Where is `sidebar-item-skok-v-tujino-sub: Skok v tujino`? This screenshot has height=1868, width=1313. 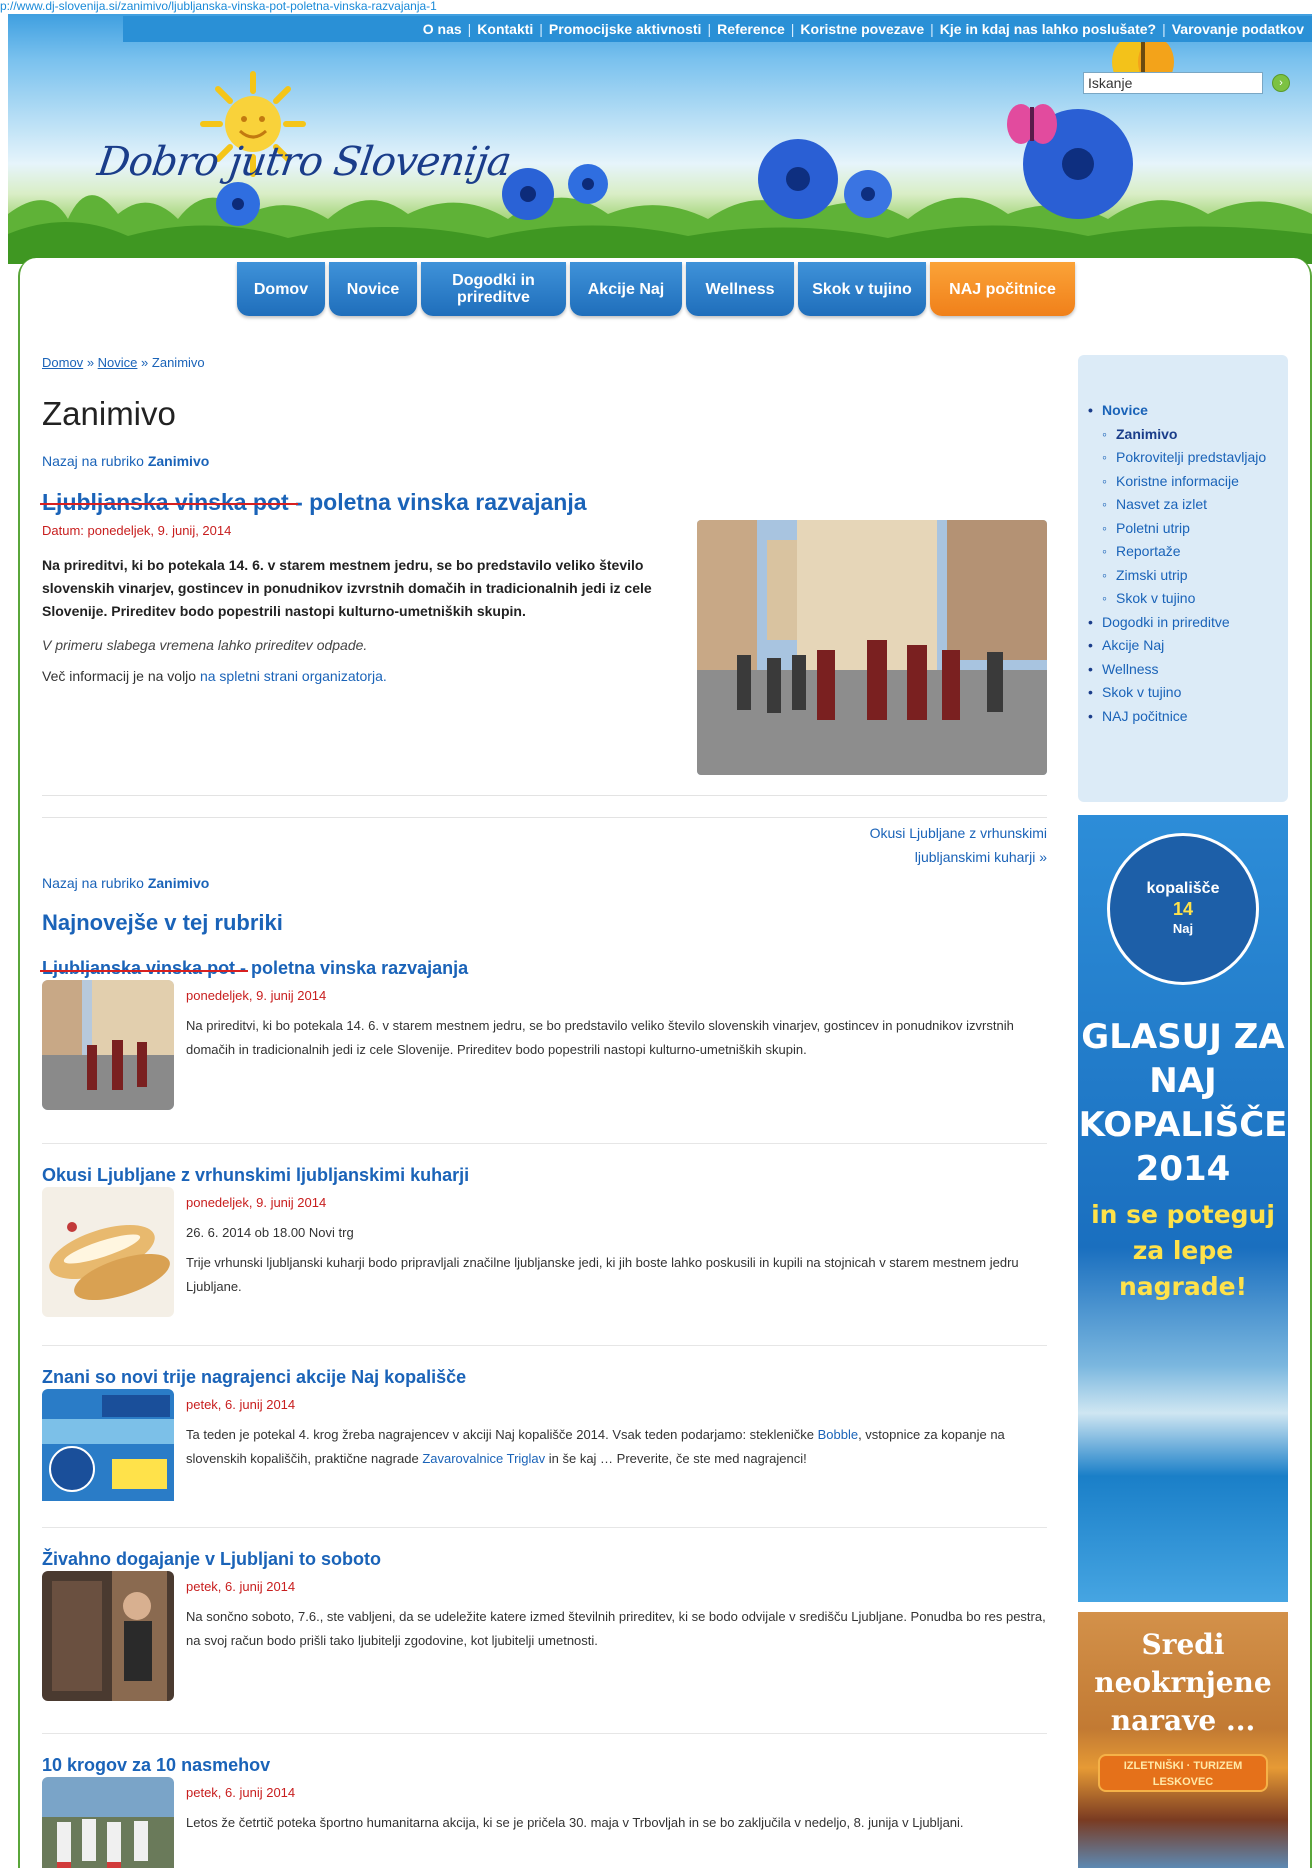 sidebar-item-skok-v-tujino-sub: Skok v tujino is located at coordinates (1195, 599).